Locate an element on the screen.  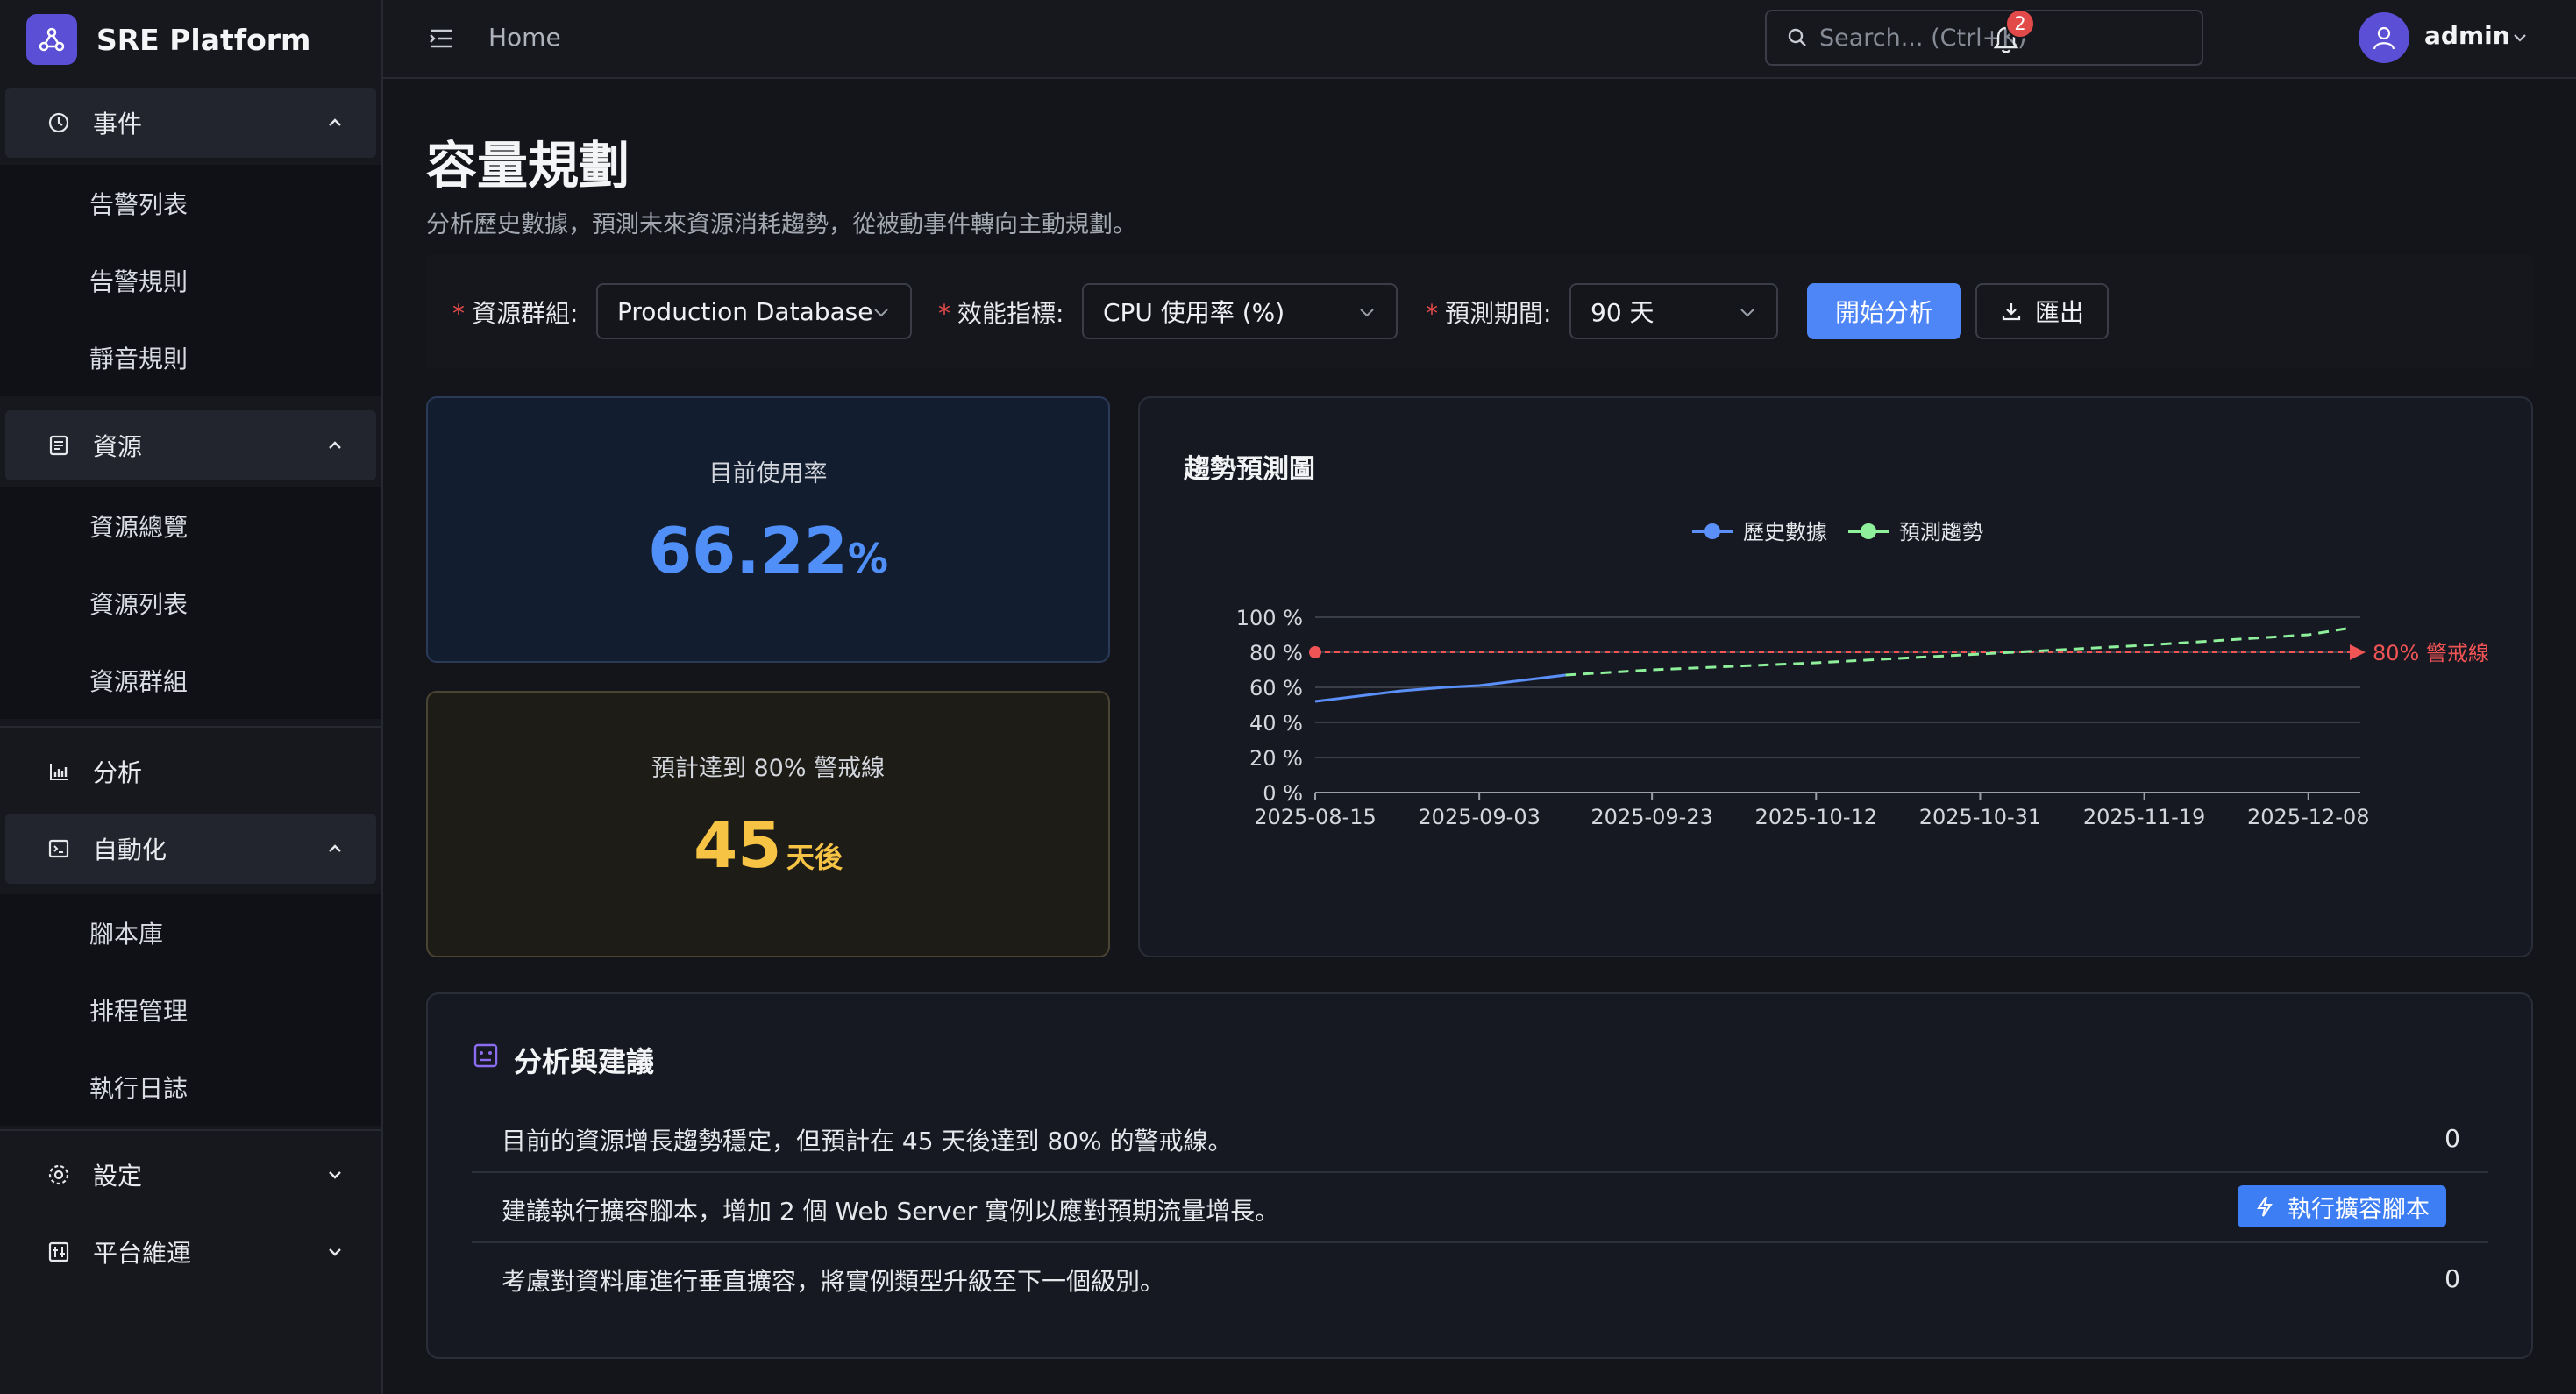
sidebar-group-automation: 自動化 is located at coordinates (190, 849).